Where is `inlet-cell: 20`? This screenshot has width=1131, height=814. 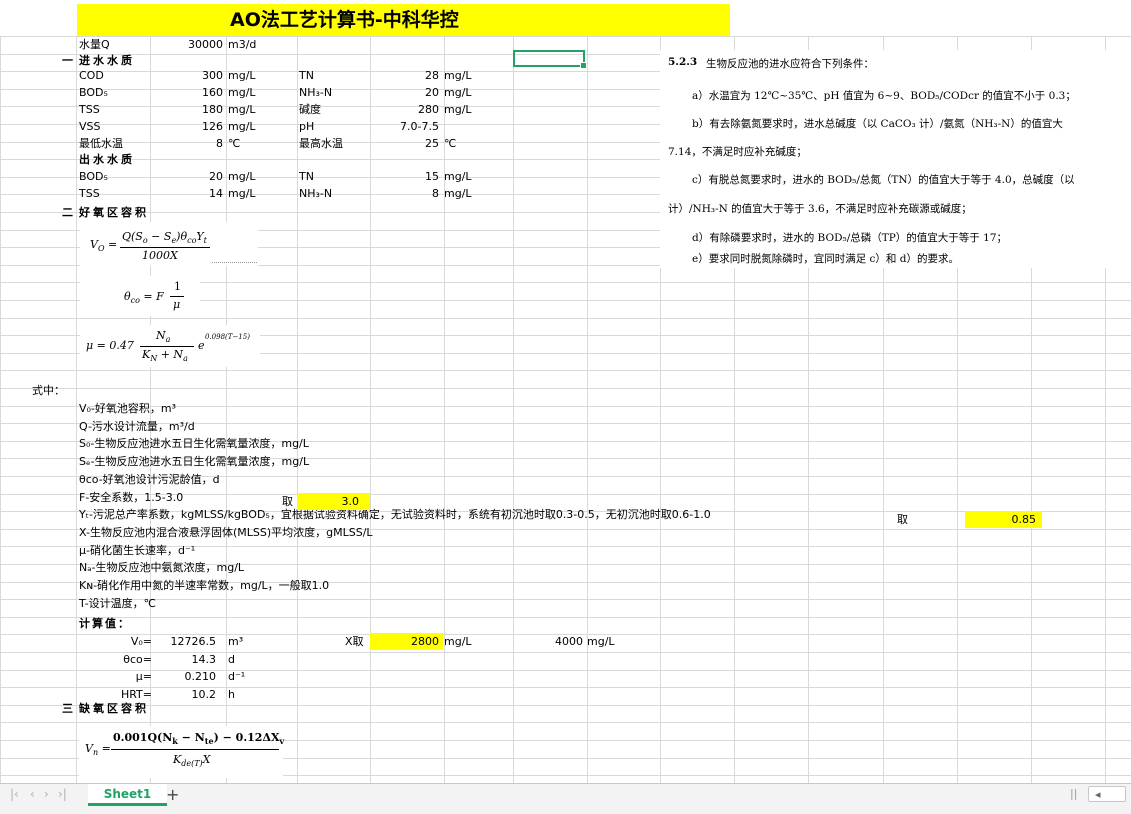
inlet-cell: 20 is located at coordinates (404, 92).